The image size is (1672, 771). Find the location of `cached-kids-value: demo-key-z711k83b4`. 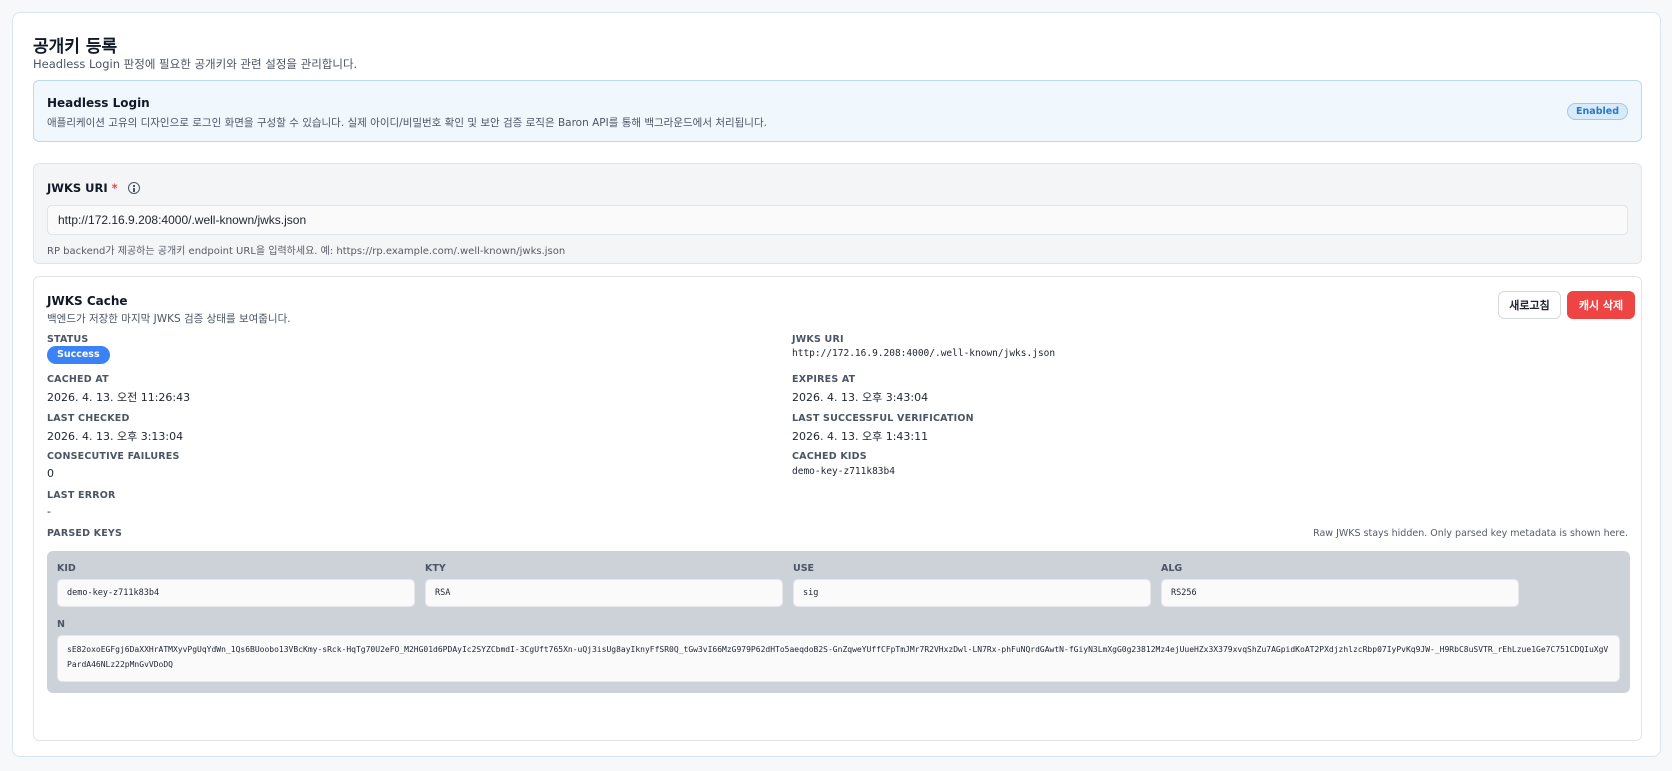

cached-kids-value: demo-key-z711k83b4 is located at coordinates (843, 471).